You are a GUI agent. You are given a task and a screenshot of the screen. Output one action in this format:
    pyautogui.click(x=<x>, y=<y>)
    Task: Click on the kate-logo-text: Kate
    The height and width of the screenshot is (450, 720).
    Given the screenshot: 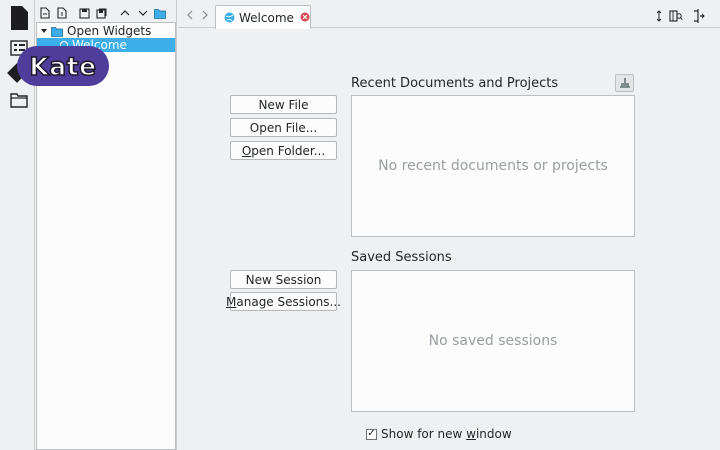 What is the action you would take?
    pyautogui.click(x=63, y=66)
    